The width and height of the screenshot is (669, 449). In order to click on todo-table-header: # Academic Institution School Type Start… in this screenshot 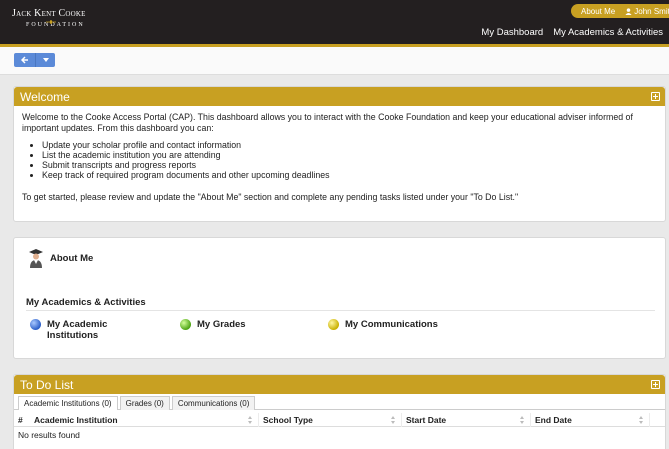, I will do `click(339, 419)`.